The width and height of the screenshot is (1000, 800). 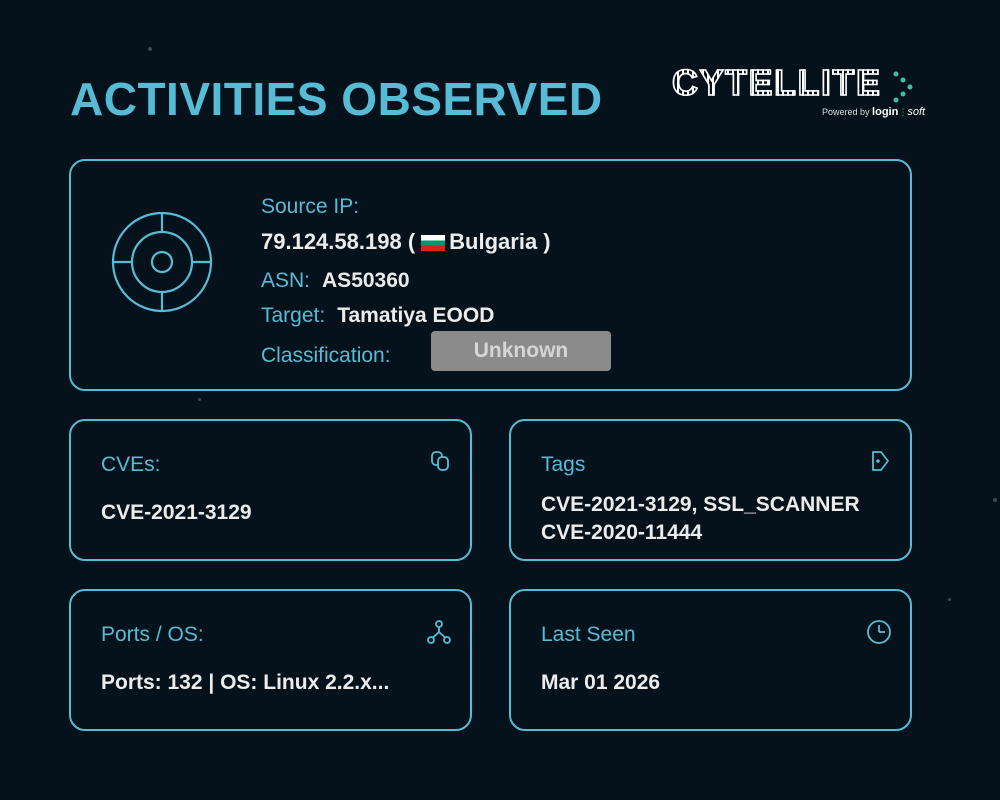 I want to click on target-row: Target: Tamatiya EOOD, so click(x=377, y=316).